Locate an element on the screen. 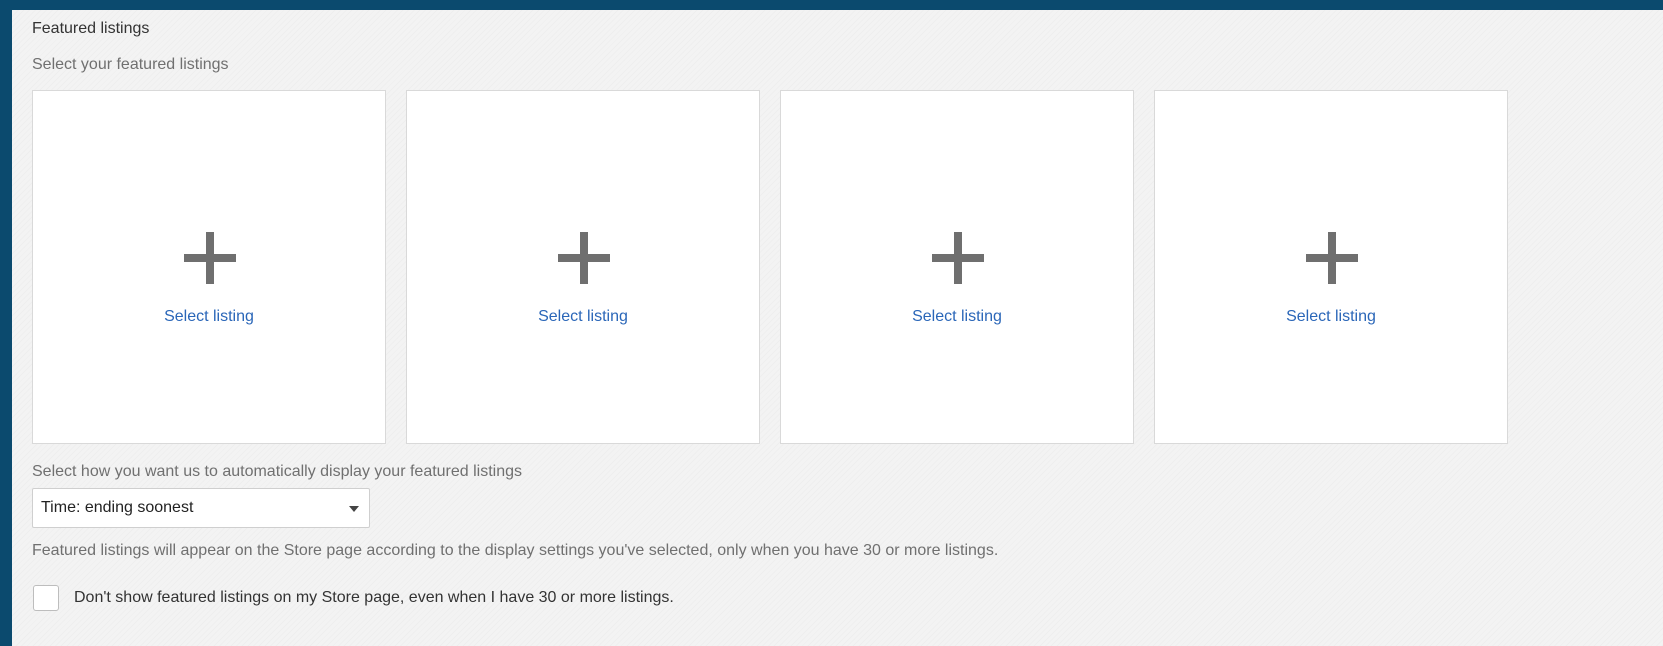 This screenshot has width=1663, height=646. caret-down-icon is located at coordinates (354, 509).